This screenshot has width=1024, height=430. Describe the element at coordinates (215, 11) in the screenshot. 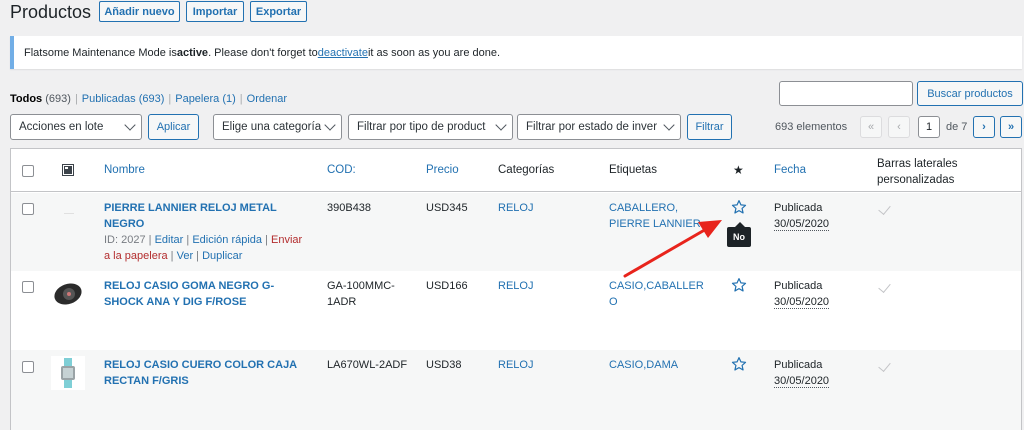

I see `import-button: Importar` at that location.